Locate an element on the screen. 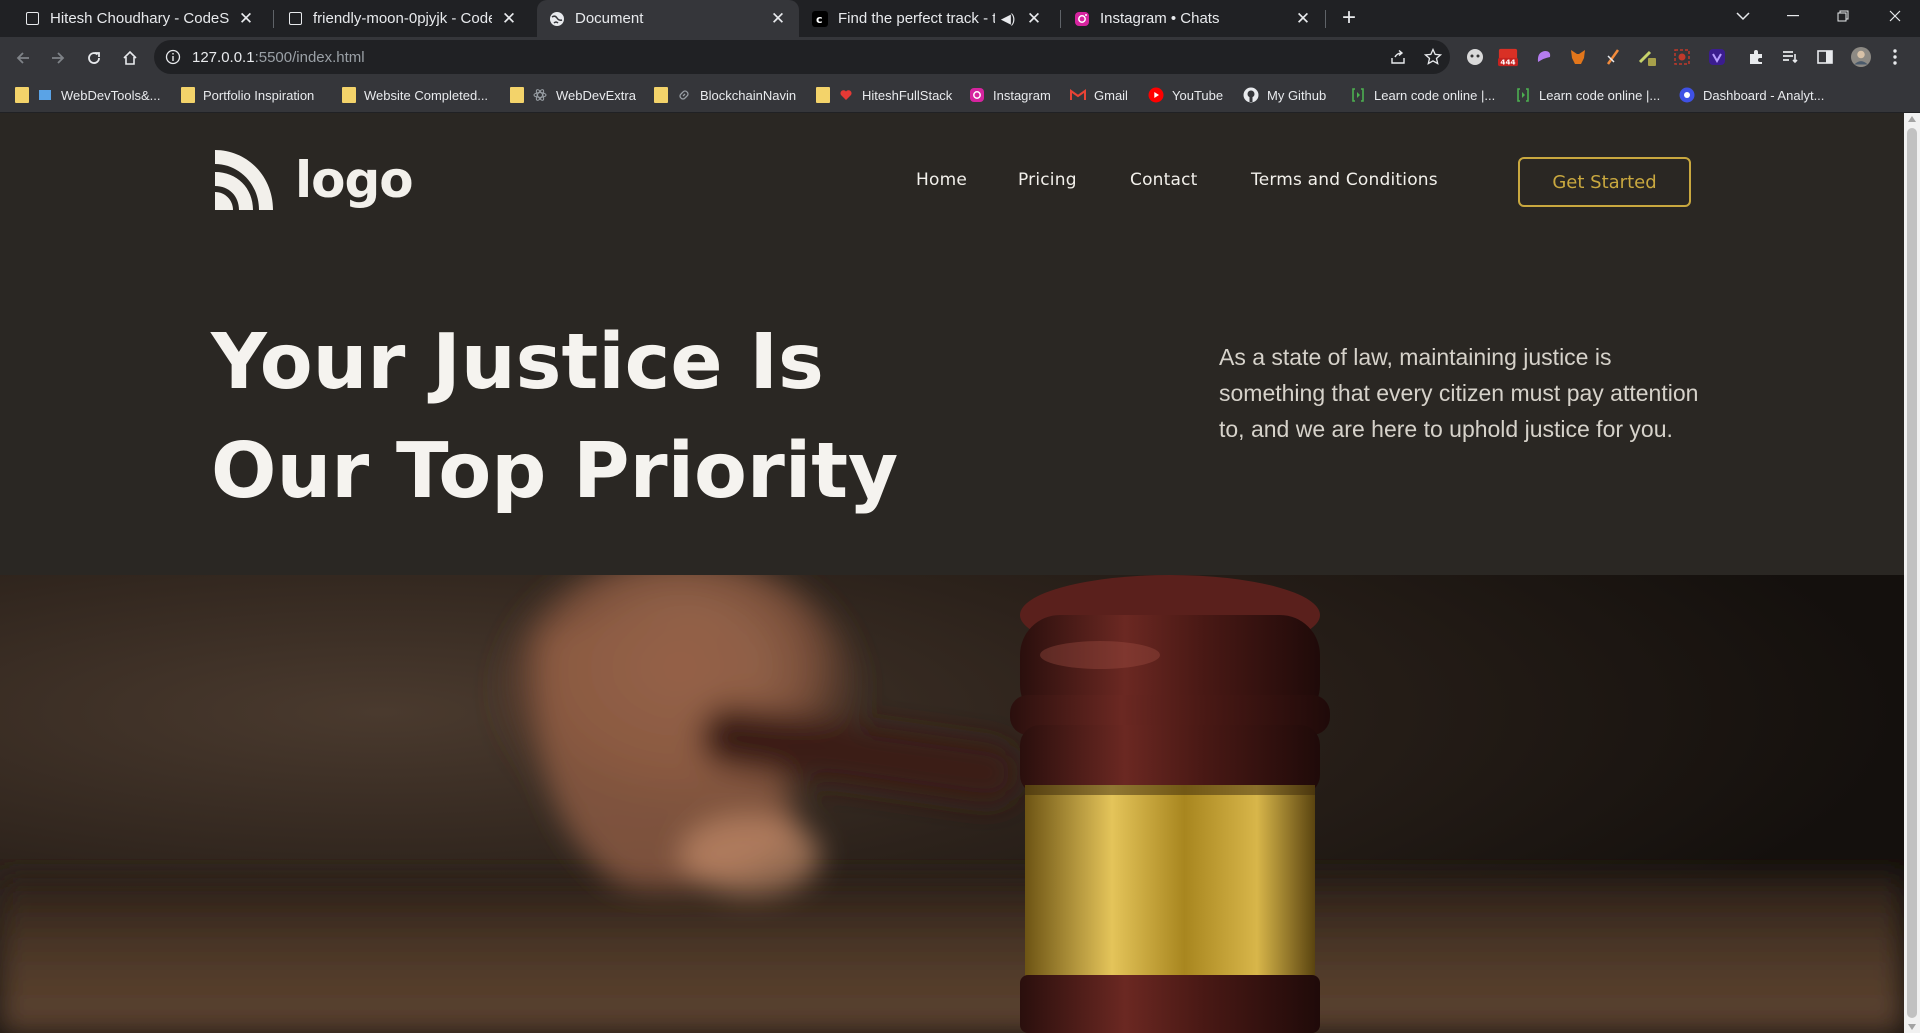  forward-icon is located at coordinates (58, 58).